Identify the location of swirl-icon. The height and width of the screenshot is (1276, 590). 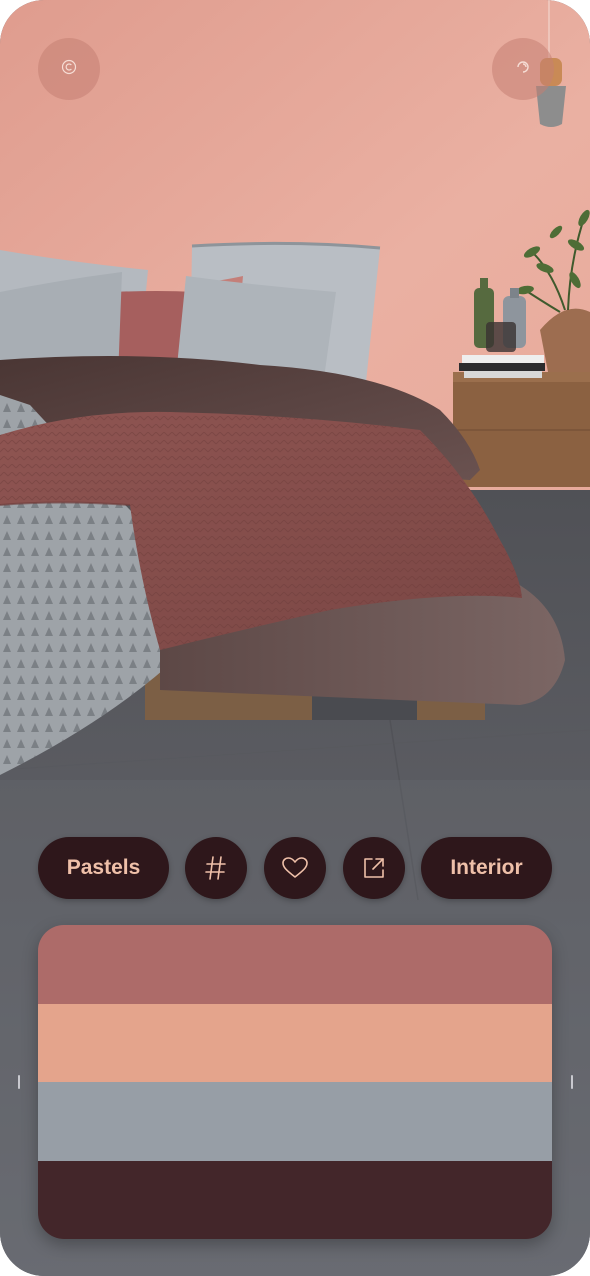
(523, 69).